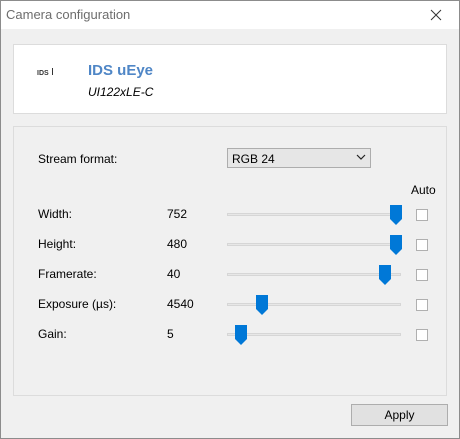 The height and width of the screenshot is (439, 460). What do you see at coordinates (170, 334) in the screenshot?
I see `gain-value: 5` at bounding box center [170, 334].